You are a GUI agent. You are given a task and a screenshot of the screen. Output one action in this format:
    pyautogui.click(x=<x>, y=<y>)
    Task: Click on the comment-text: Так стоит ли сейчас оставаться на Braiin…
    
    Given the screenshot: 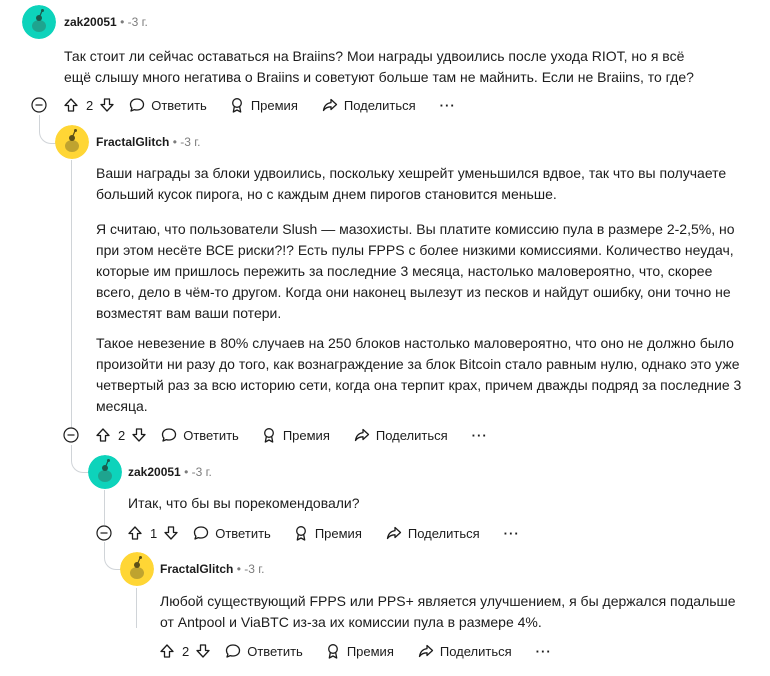 What is the action you would take?
    pyautogui.click(x=379, y=66)
    